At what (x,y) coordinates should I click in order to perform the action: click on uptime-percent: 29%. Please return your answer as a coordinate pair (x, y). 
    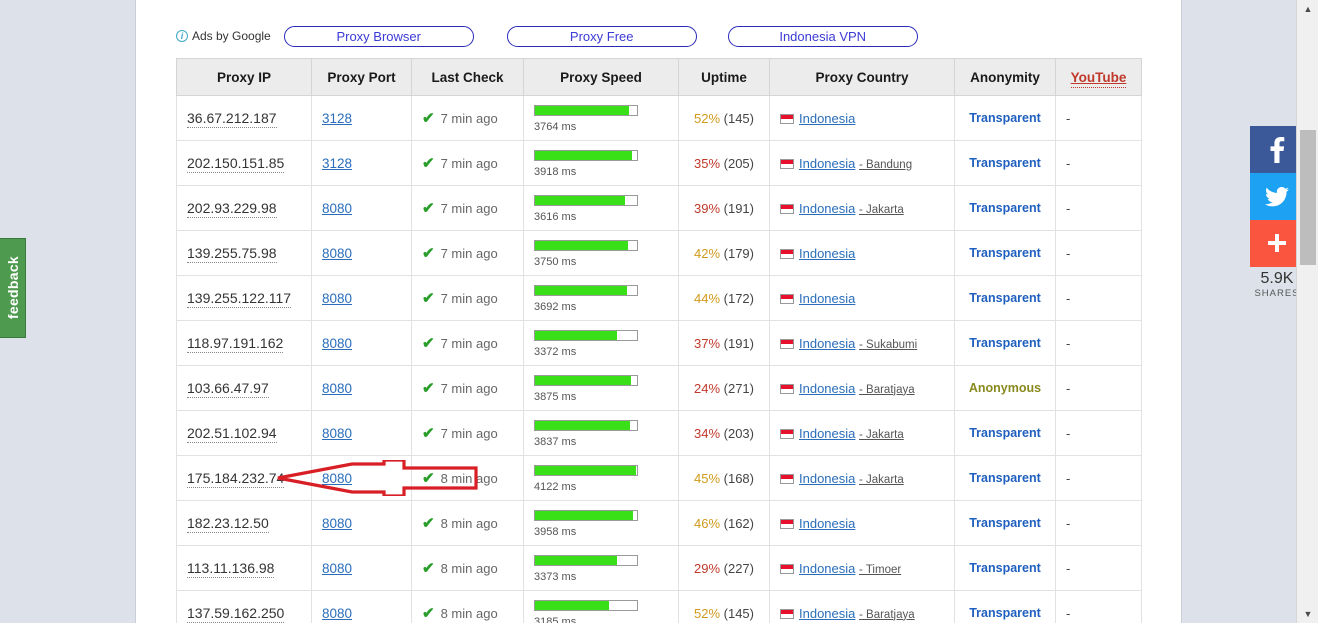
    Looking at the image, I should click on (707, 568).